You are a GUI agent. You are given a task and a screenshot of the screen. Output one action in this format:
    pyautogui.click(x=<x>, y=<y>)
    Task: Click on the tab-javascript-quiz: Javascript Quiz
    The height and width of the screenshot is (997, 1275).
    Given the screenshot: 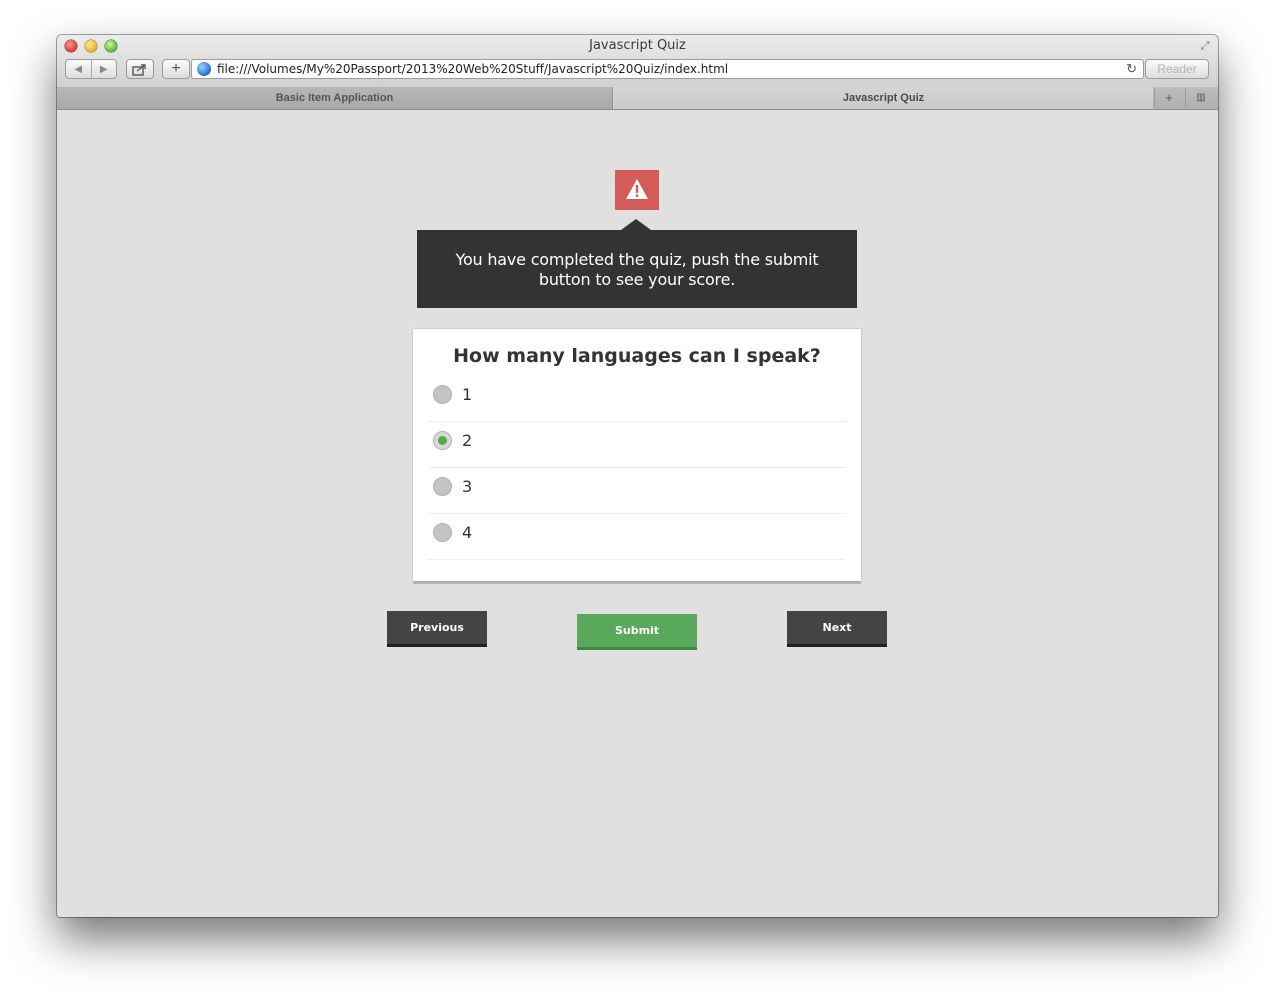 What is the action you would take?
    pyautogui.click(x=883, y=98)
    